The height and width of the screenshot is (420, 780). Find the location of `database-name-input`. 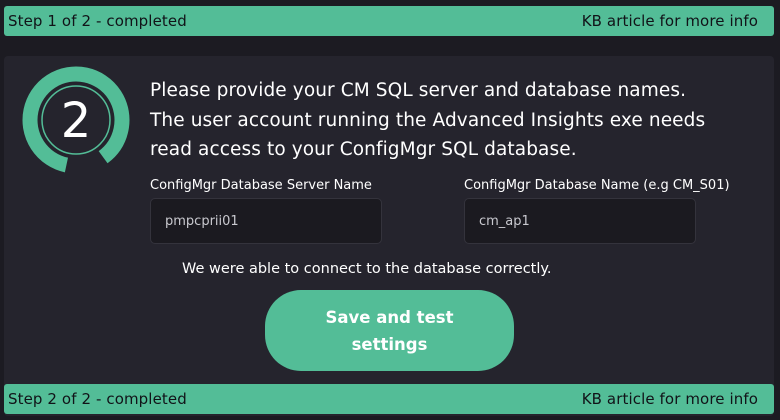

database-name-input is located at coordinates (580, 221).